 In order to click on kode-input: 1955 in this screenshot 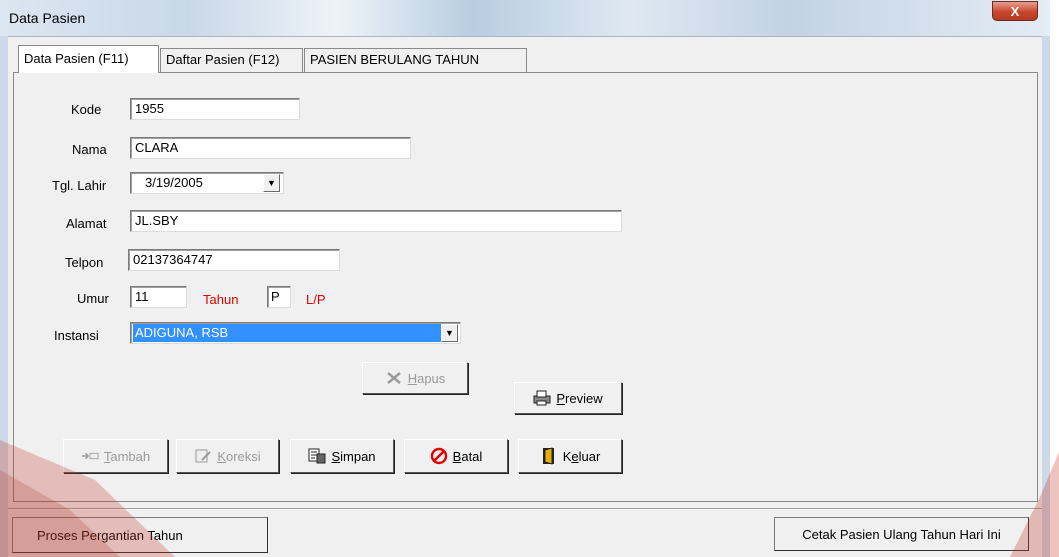, I will do `click(215, 109)`.